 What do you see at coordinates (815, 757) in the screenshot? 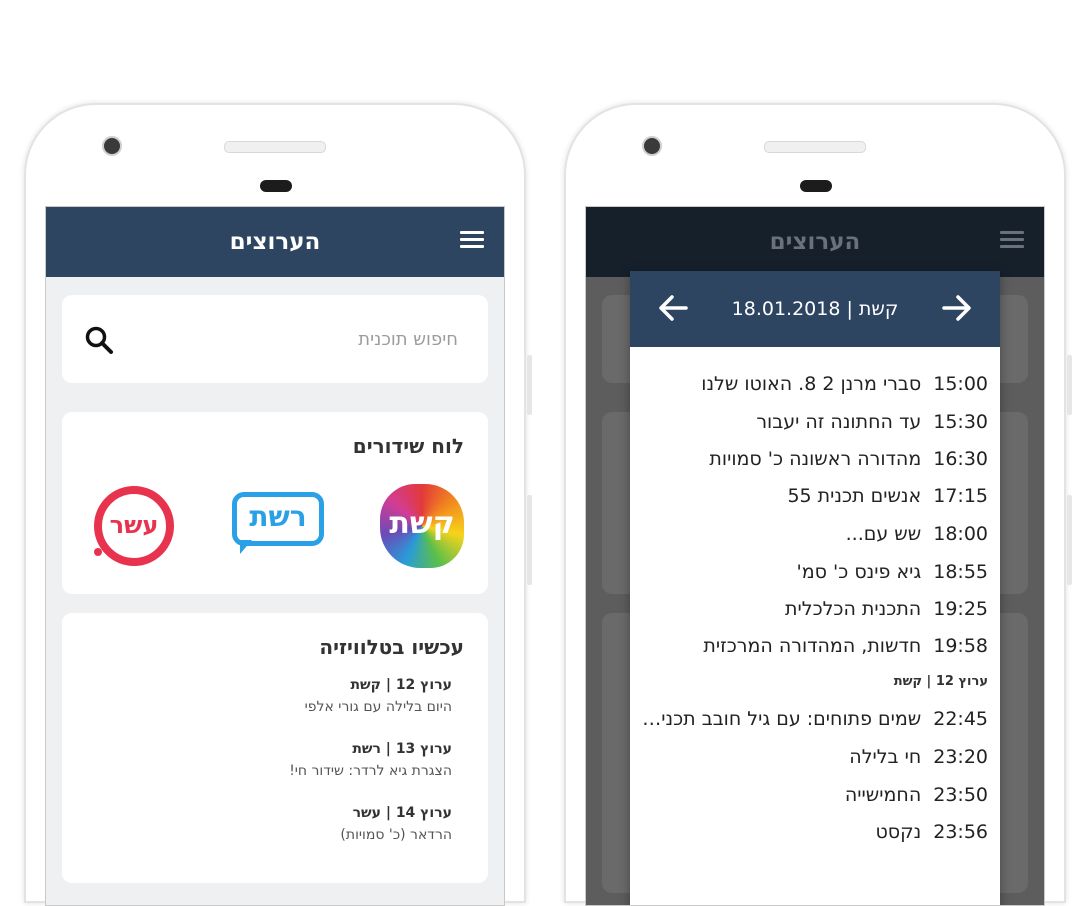
I see `program-row: 23:20 חי בלילה` at bounding box center [815, 757].